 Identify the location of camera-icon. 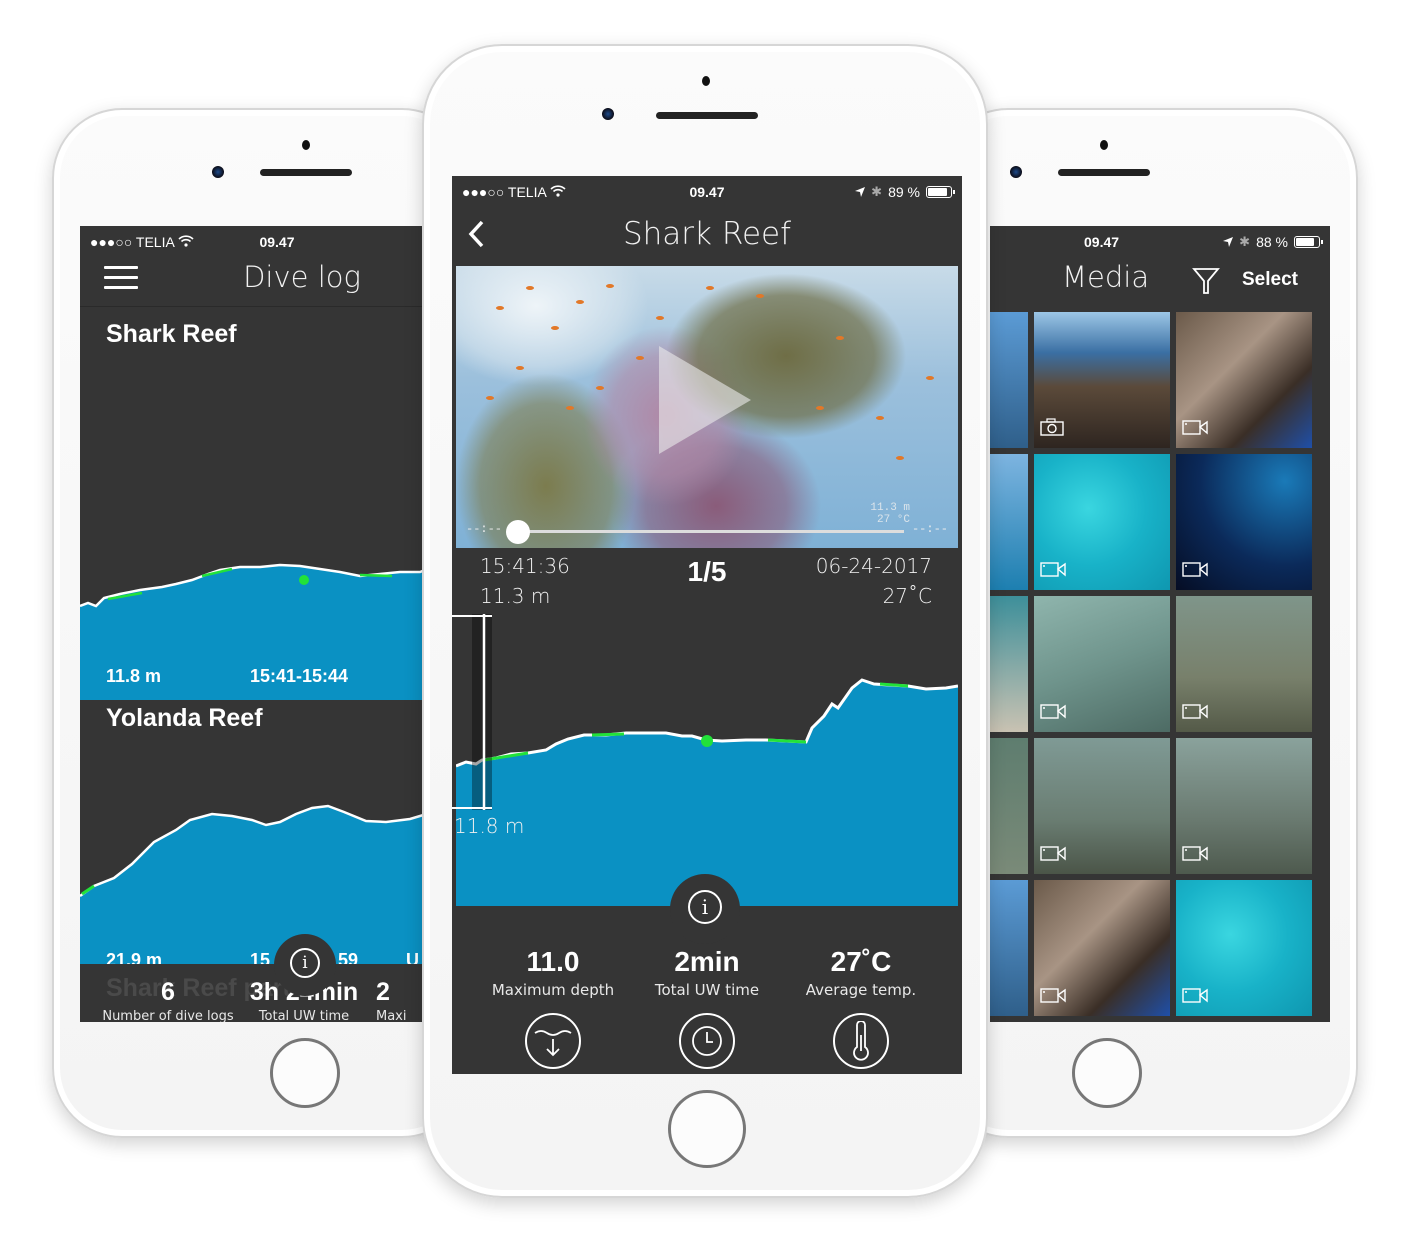
(1052, 427).